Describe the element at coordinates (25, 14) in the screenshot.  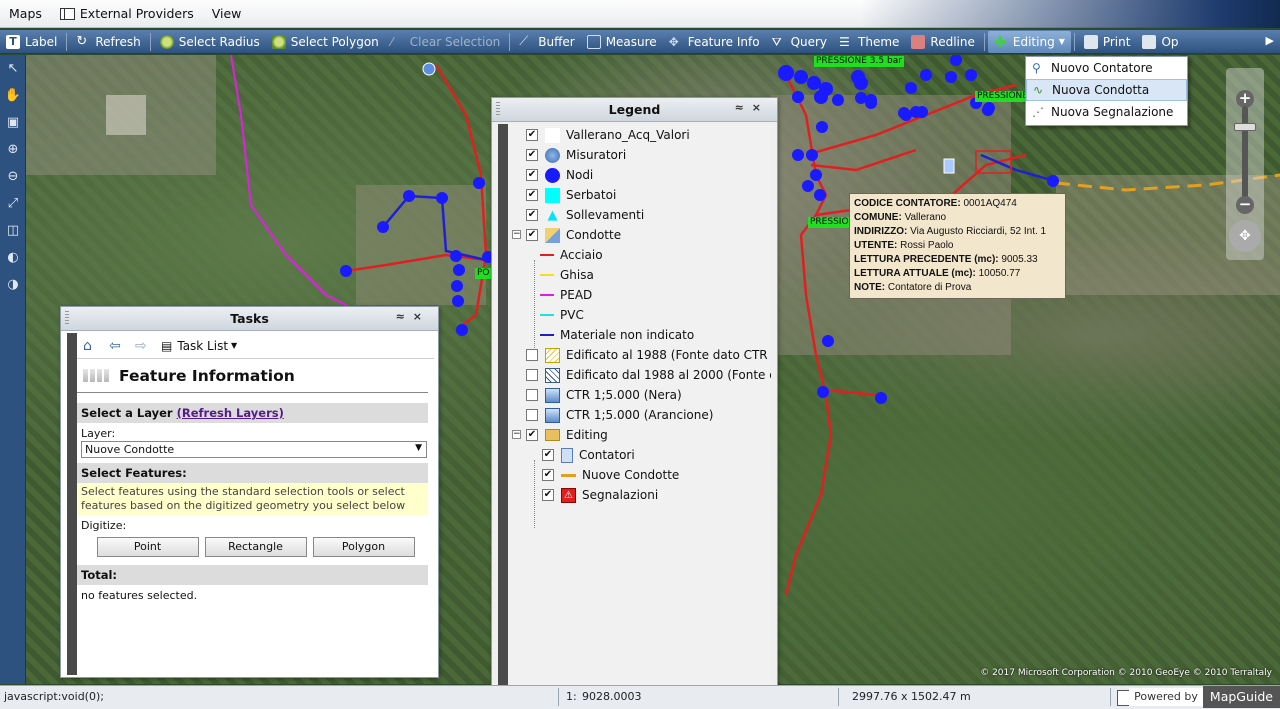
I see `menu-maps: Maps` at that location.